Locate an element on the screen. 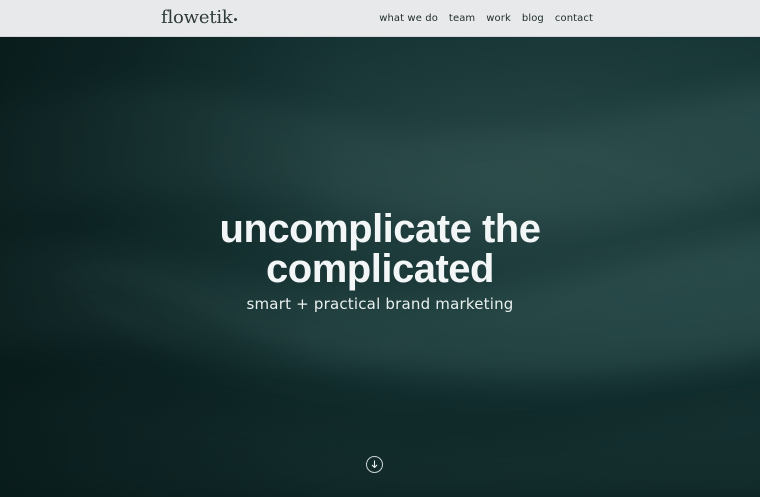 This screenshot has width=760, height=497. hero-headline-line-1: uncomplicate the is located at coordinates (380, 228).